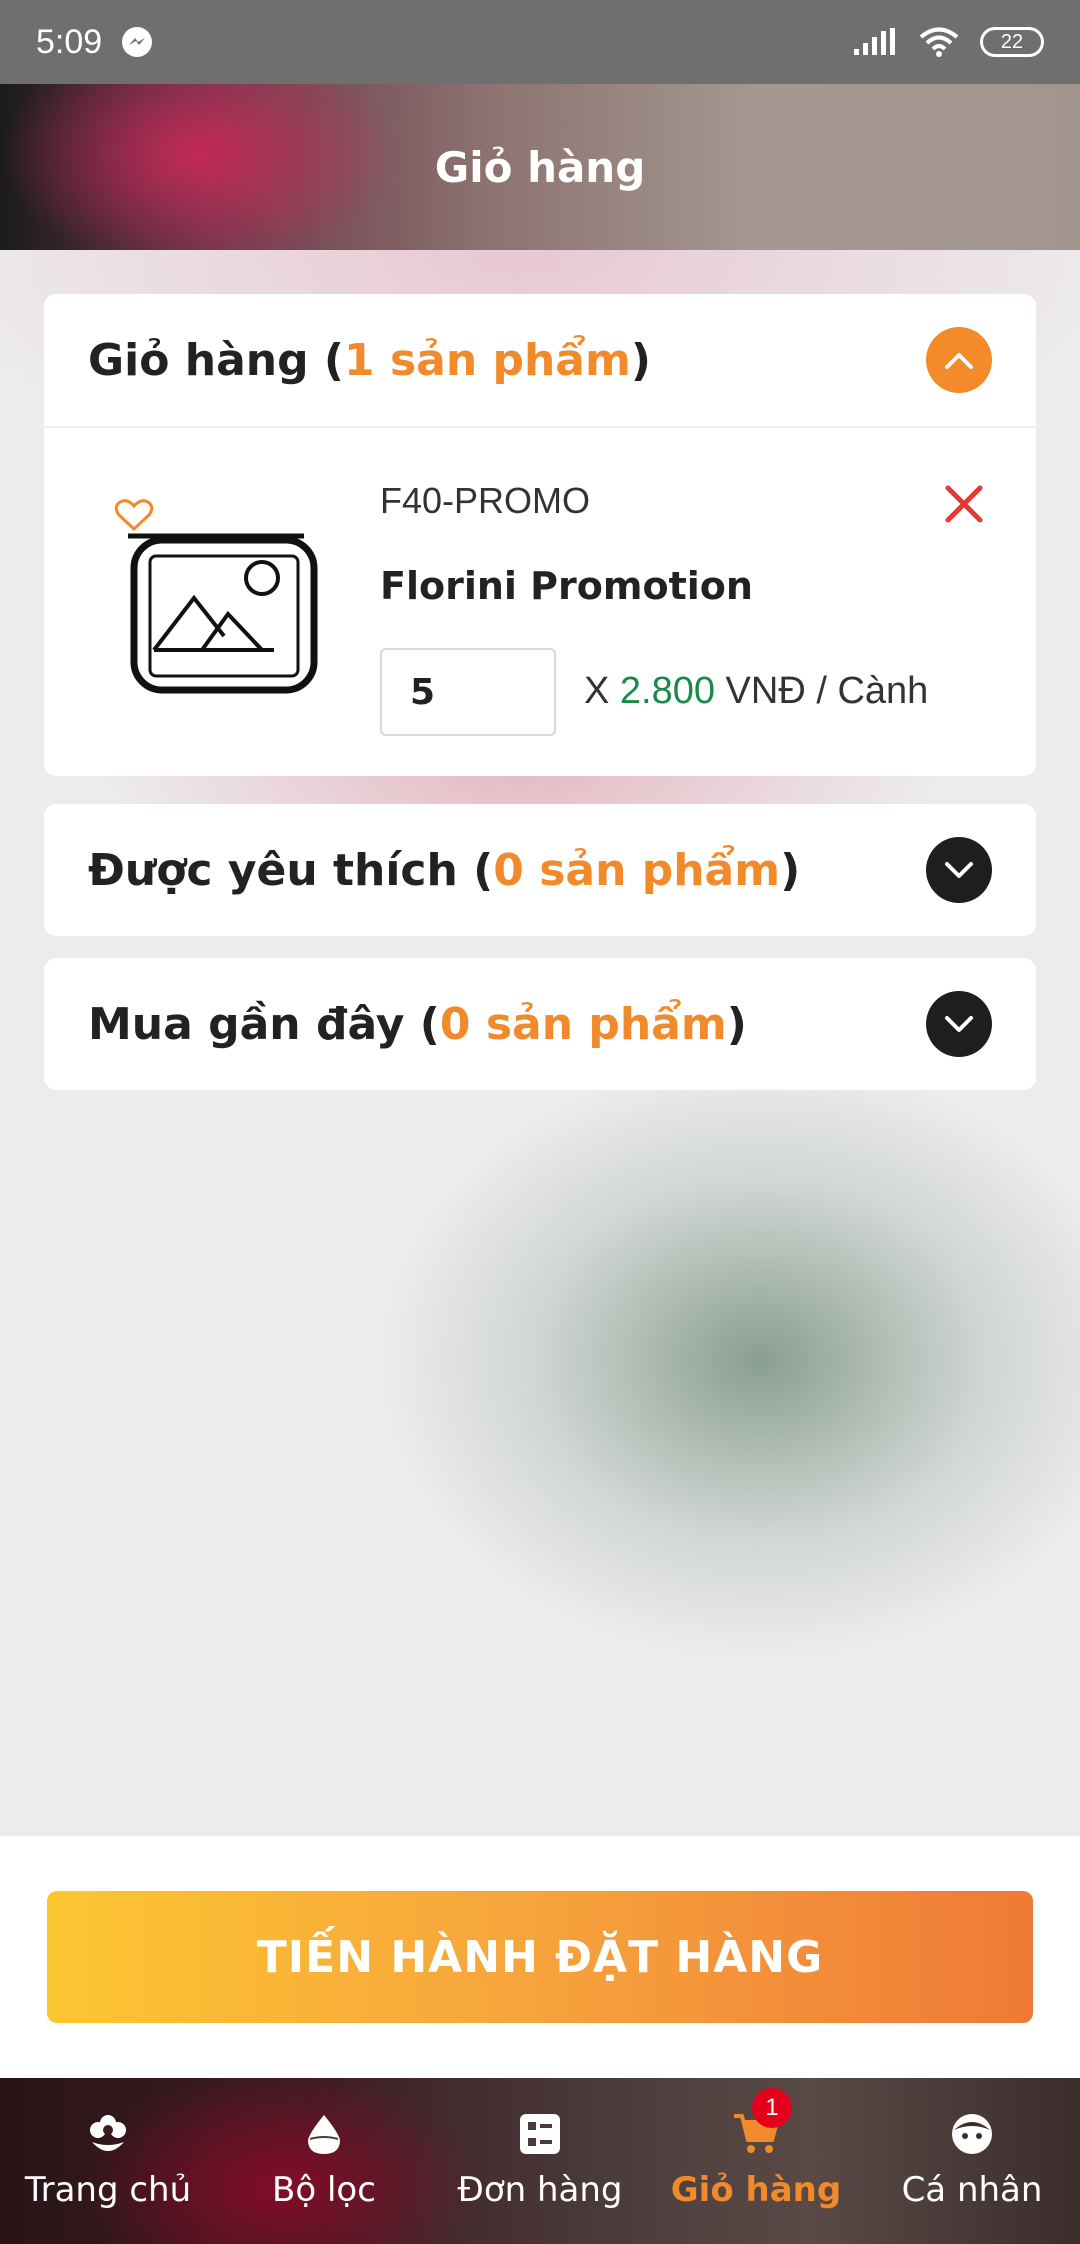 The image size is (1080, 2244). What do you see at coordinates (874, 41) in the screenshot?
I see `signal-icon` at bounding box center [874, 41].